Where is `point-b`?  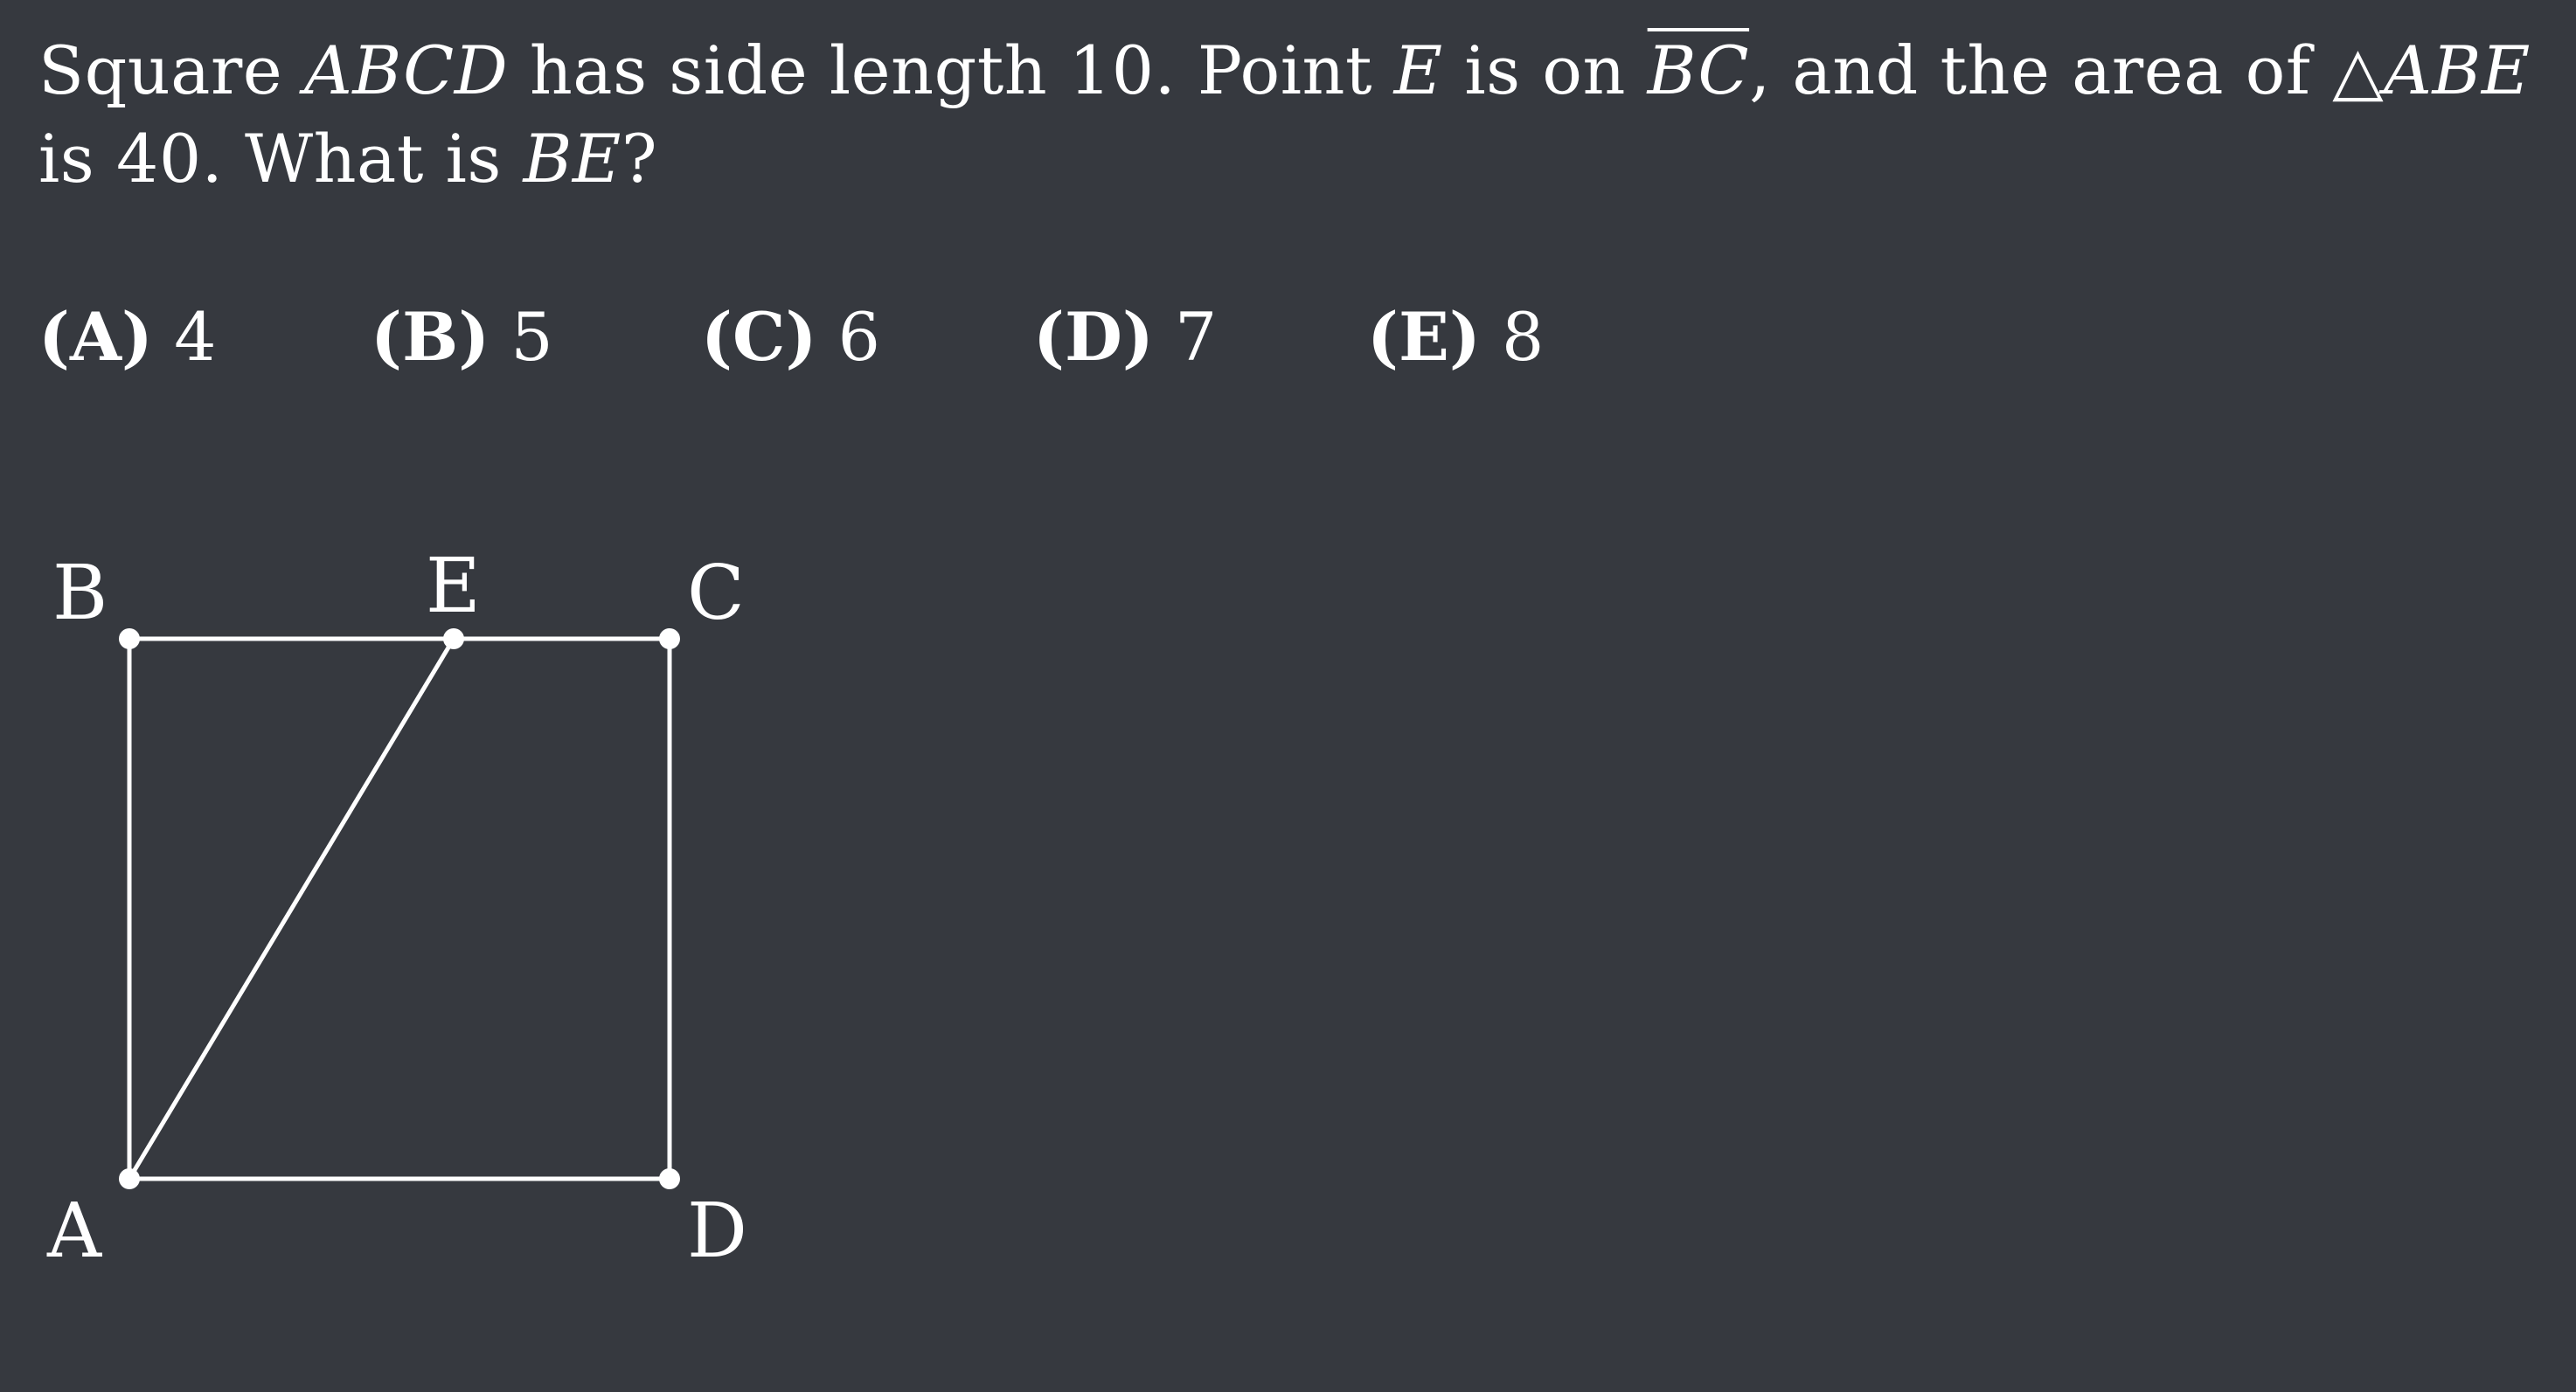
point-b is located at coordinates (129, 638).